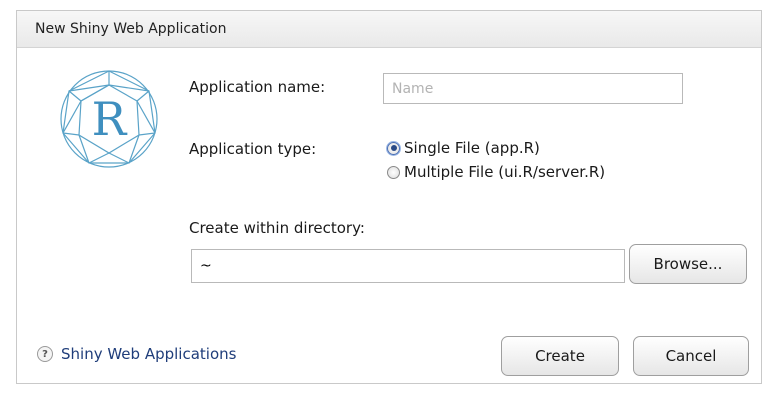 Image resolution: width=764 pixels, height=393 pixels. I want to click on shiny-r-logo-icon: R, so click(109, 119).